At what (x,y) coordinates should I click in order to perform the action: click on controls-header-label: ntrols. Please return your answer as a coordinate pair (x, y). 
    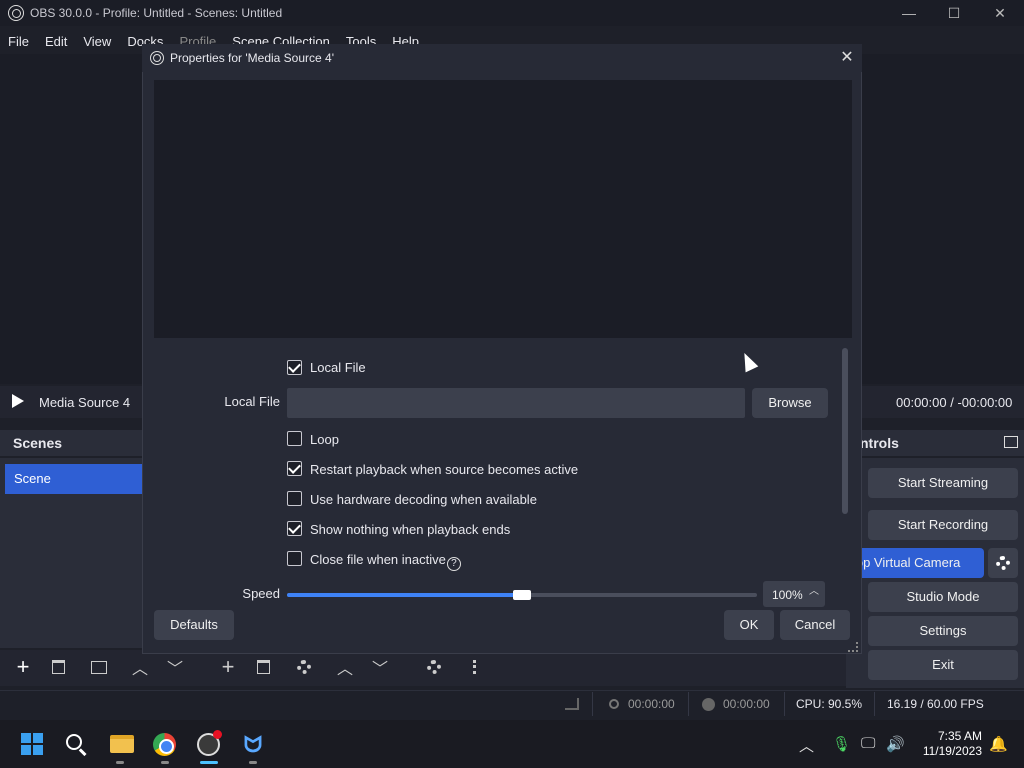
    Looking at the image, I should click on (879, 443).